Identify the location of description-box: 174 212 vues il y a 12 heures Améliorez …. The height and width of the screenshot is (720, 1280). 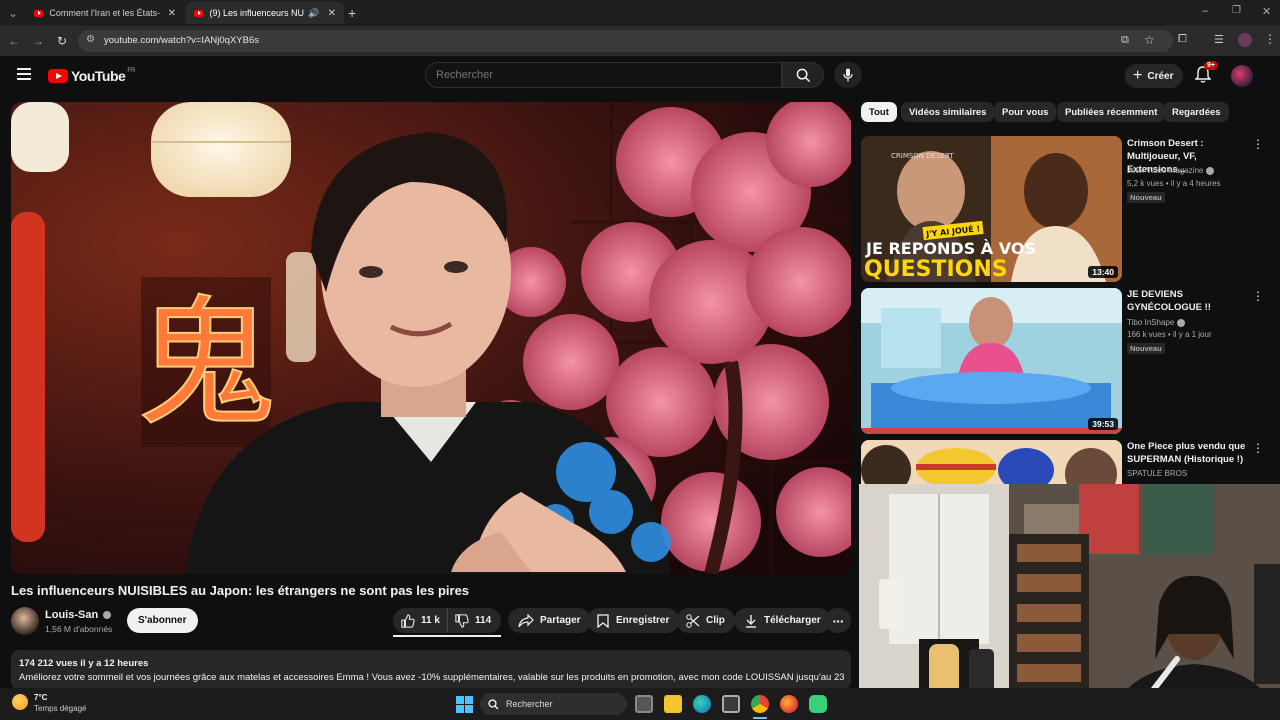
(431, 670).